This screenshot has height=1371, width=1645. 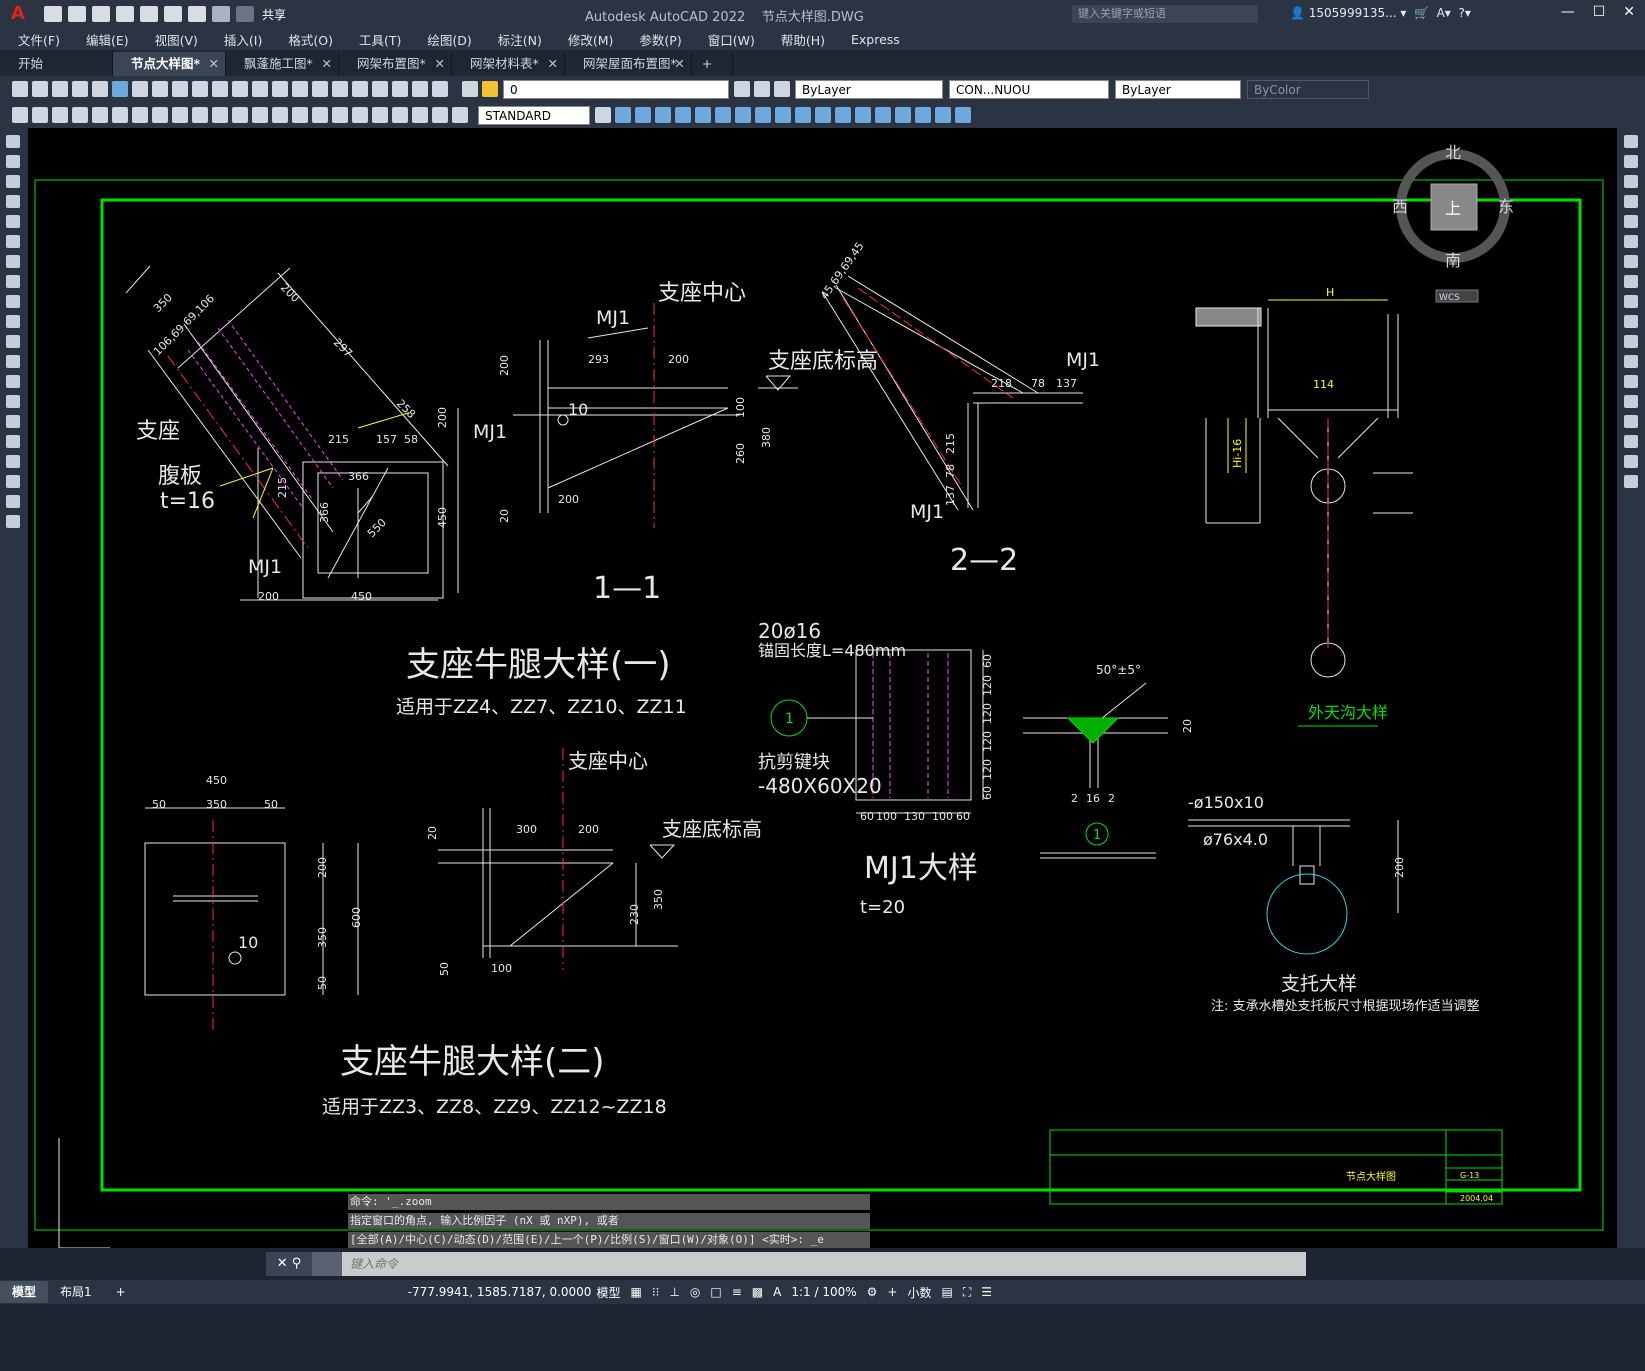 What do you see at coordinates (1631, 161) in the screenshot?
I see `copy-object-icon` at bounding box center [1631, 161].